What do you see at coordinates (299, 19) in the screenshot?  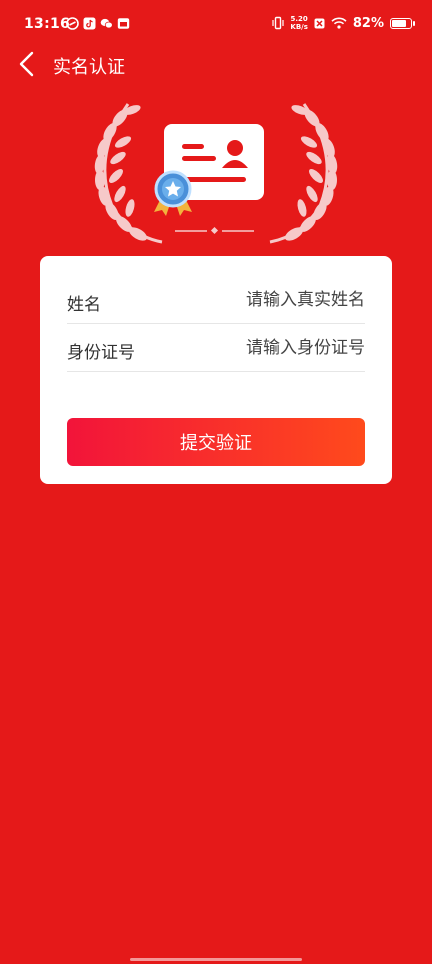 I see `network-speed-value: 5.20` at bounding box center [299, 19].